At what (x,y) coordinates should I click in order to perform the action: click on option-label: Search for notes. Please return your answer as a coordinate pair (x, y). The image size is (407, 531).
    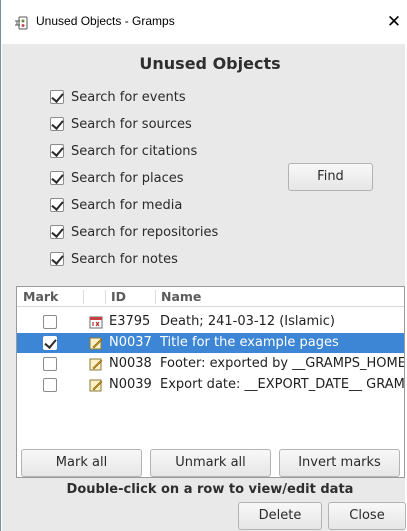
    Looking at the image, I should click on (124, 259).